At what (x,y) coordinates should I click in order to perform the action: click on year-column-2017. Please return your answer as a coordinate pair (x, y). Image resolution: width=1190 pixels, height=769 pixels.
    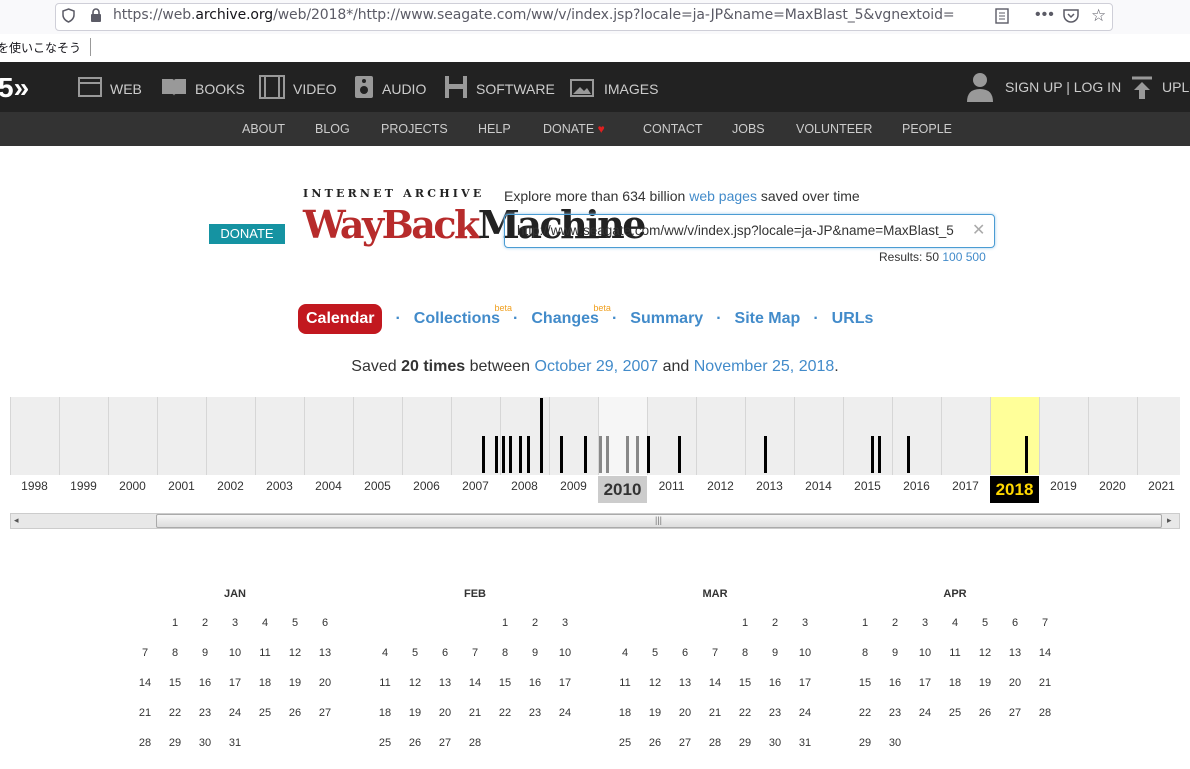
    Looking at the image, I should click on (965, 436).